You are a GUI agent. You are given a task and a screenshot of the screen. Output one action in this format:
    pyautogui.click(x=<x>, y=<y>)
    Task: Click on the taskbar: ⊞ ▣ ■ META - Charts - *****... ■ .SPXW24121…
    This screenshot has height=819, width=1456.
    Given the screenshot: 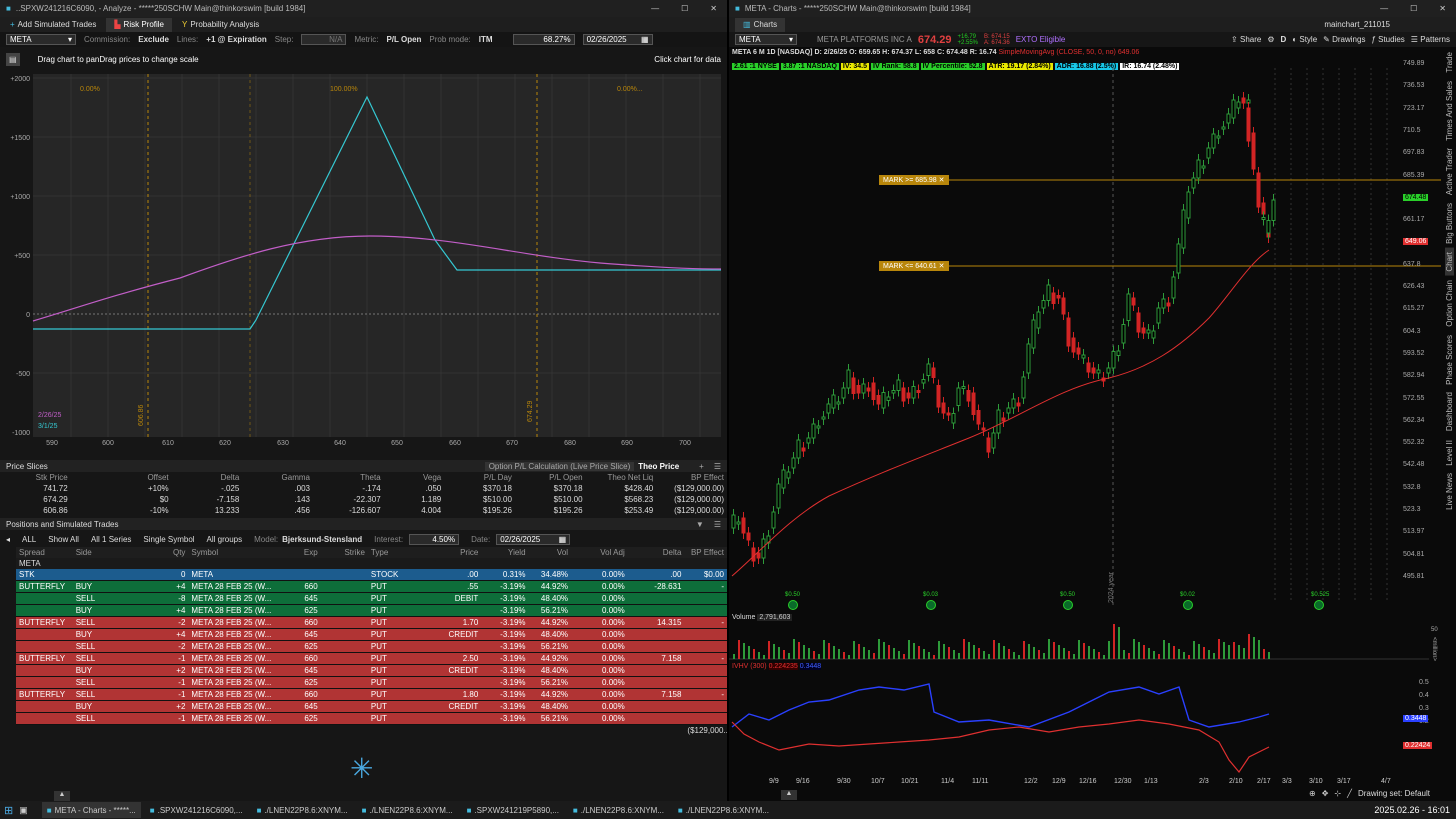 What is the action you would take?
    pyautogui.click(x=728, y=810)
    